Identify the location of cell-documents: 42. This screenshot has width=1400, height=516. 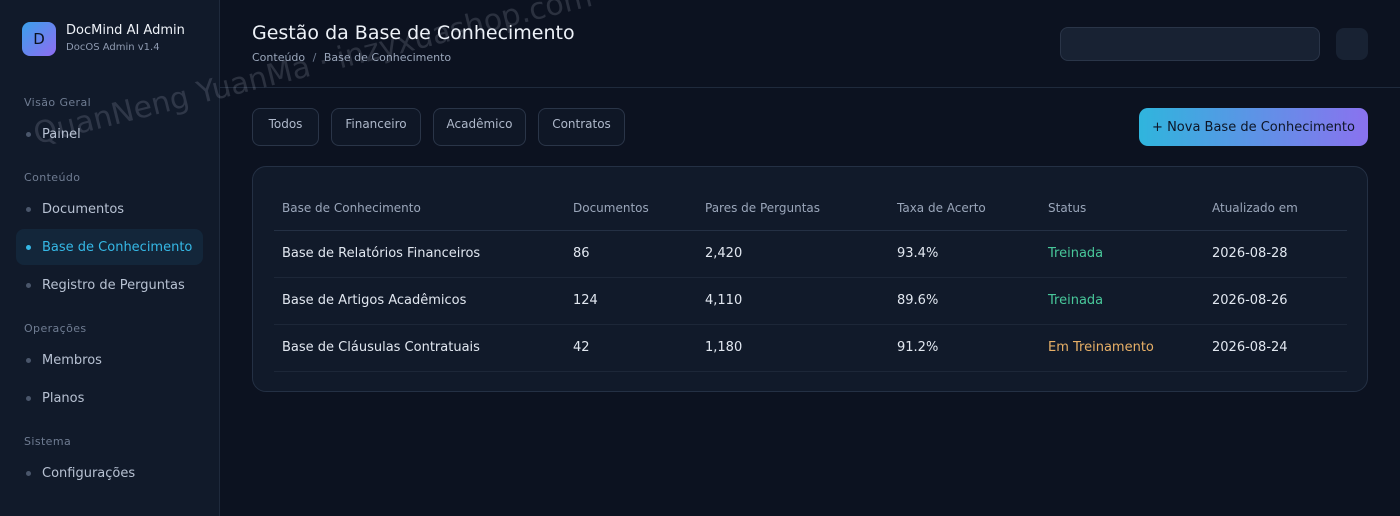
(631, 348).